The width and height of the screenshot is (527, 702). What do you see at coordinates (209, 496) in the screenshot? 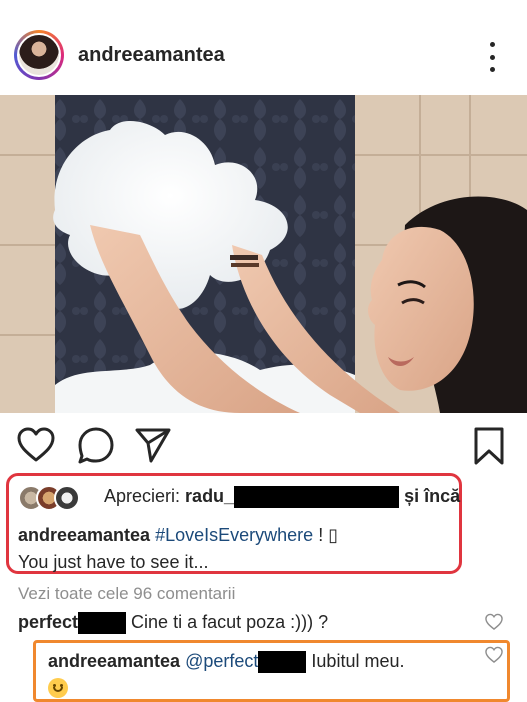
I see `liker-name: radu_` at bounding box center [209, 496].